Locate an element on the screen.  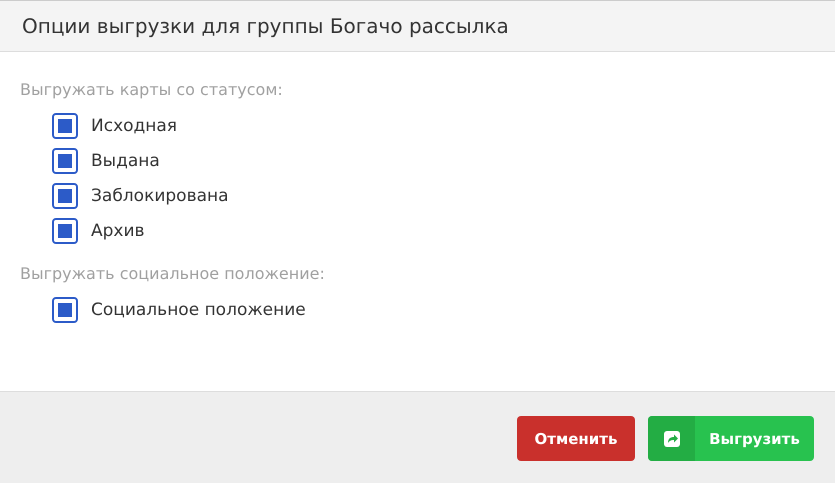
checkbox-label: Архив is located at coordinates (118, 231).